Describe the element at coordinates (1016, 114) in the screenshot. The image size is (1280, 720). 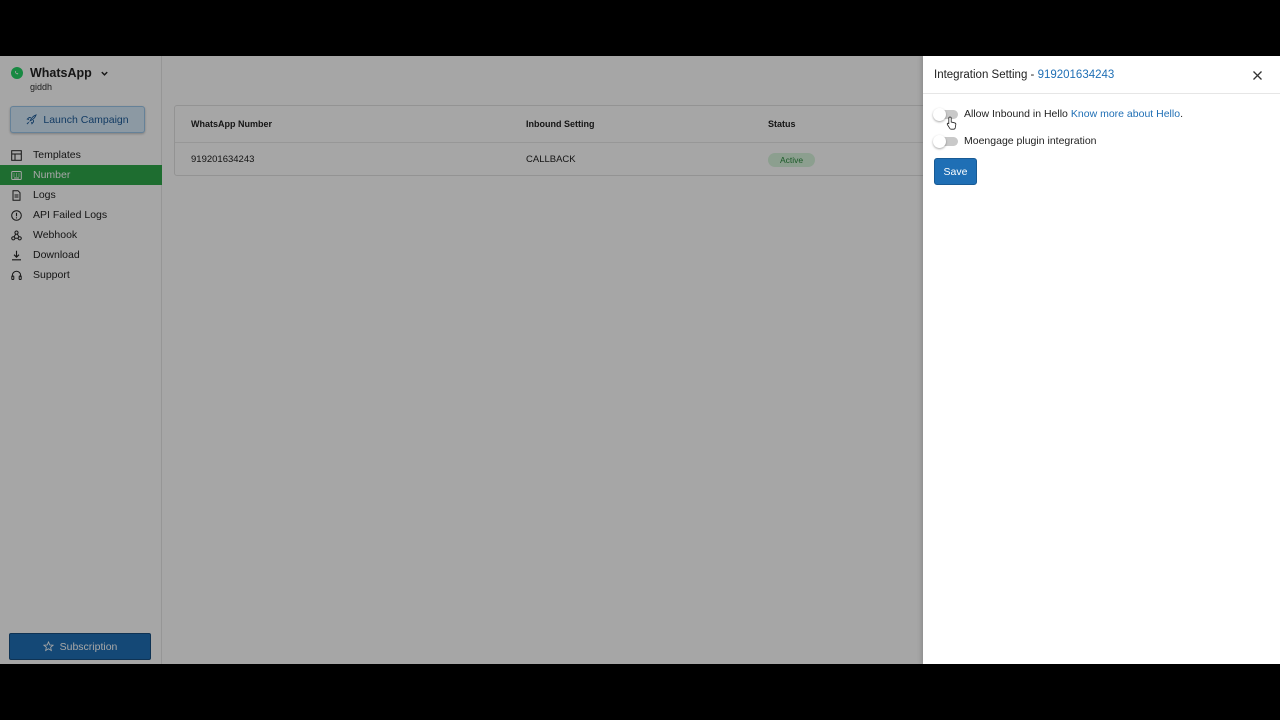
I see `allow-inbound-label: Allow Inbound in Hello` at that location.